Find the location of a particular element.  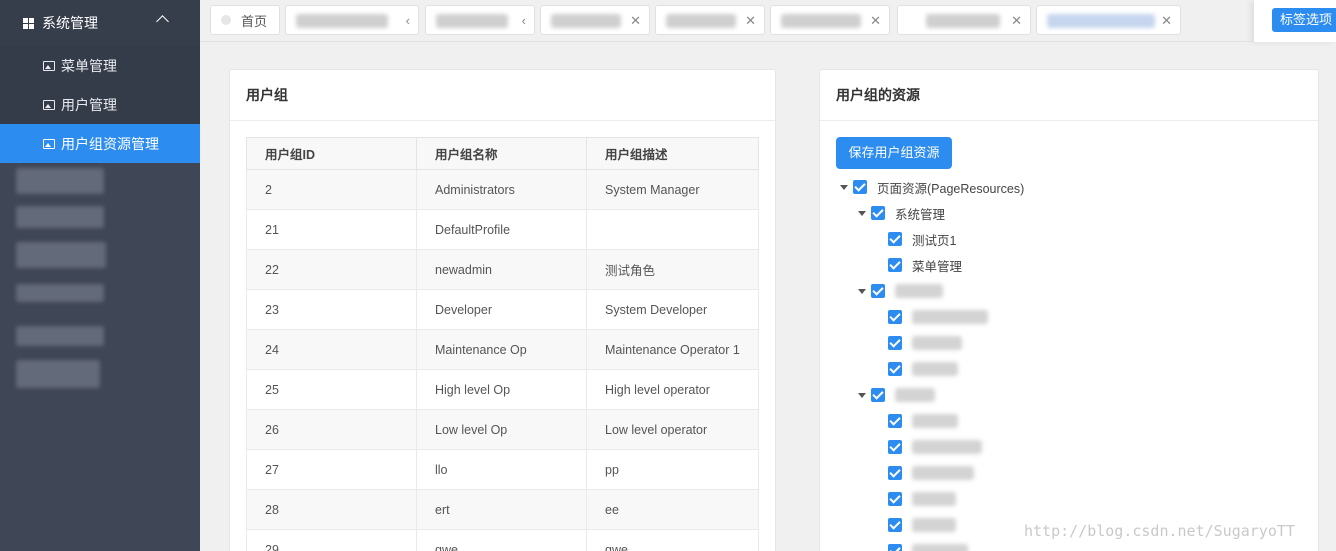

tree-node-leaf: 菜单管理 is located at coordinates (925, 265).